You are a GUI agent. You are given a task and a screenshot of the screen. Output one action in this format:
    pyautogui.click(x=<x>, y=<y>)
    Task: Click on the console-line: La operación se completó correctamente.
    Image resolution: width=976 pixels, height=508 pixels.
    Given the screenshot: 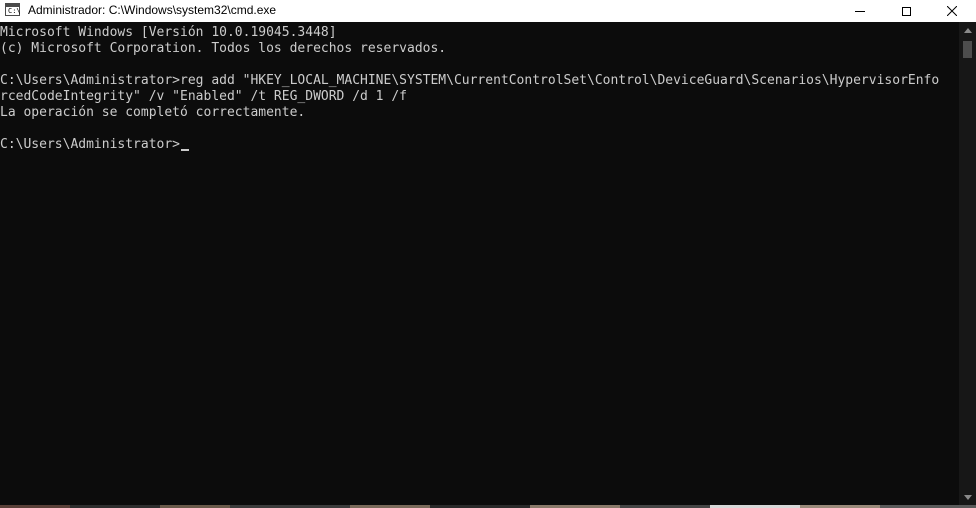 What is the action you would take?
    pyautogui.click(x=153, y=112)
    